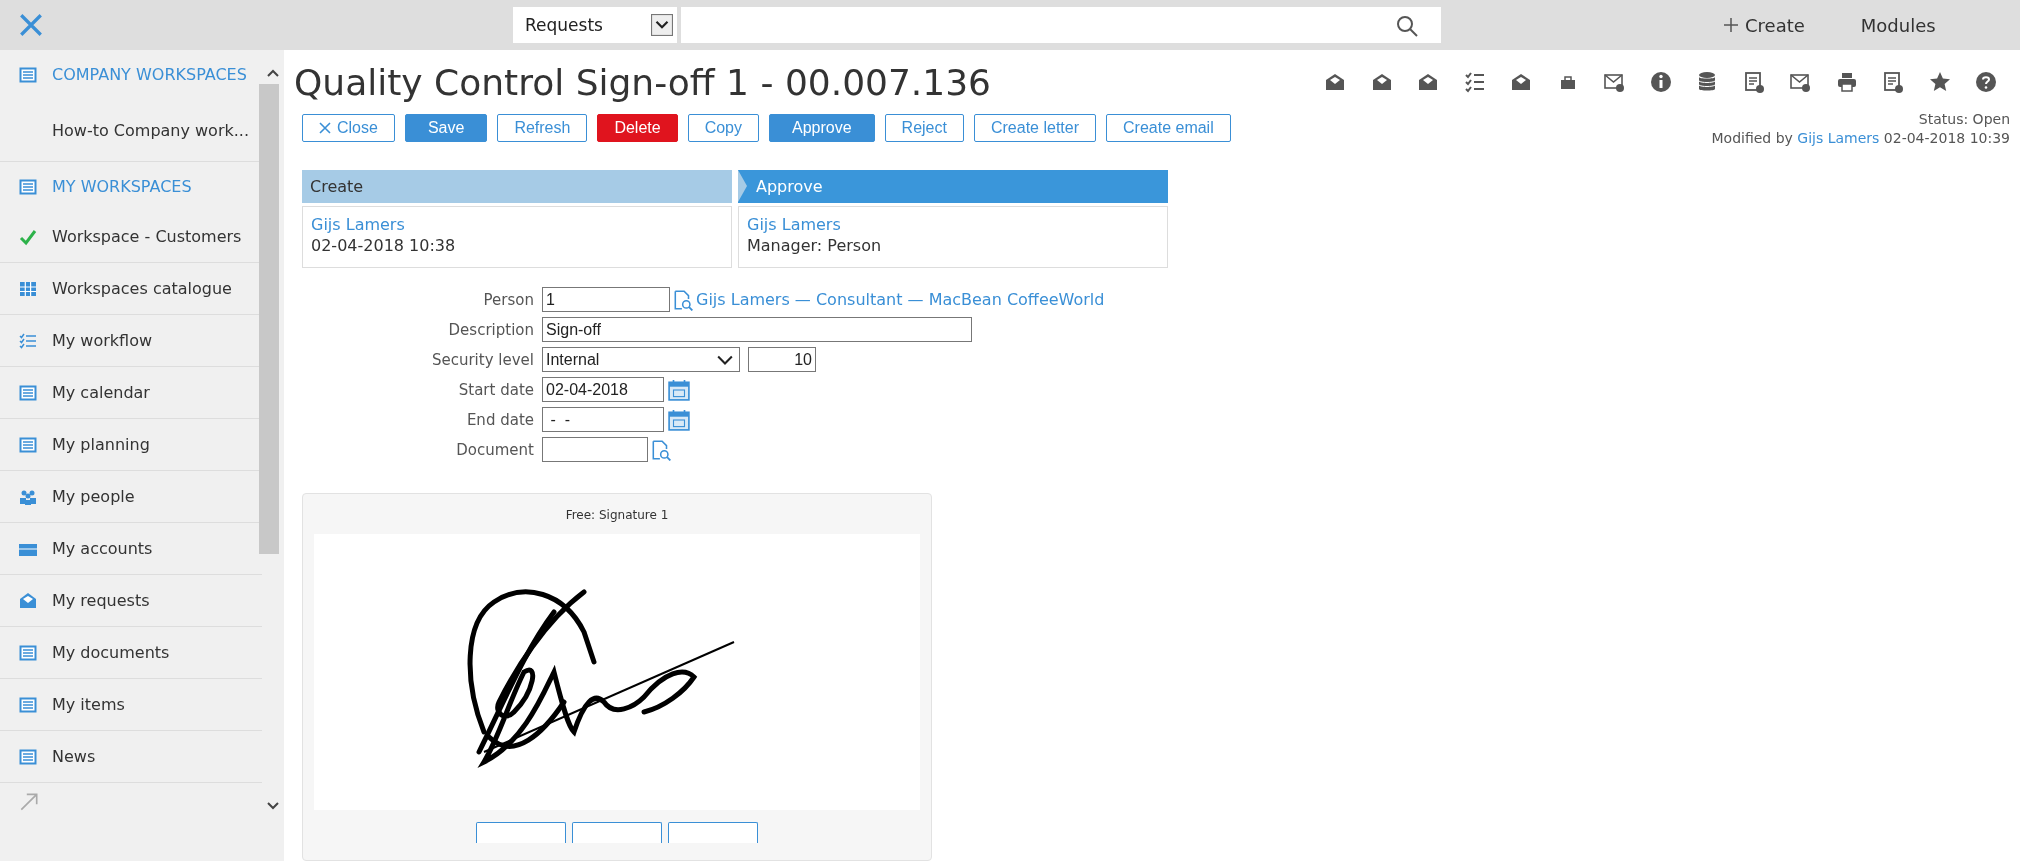  I want to click on end-date-input: - -, so click(603, 419).